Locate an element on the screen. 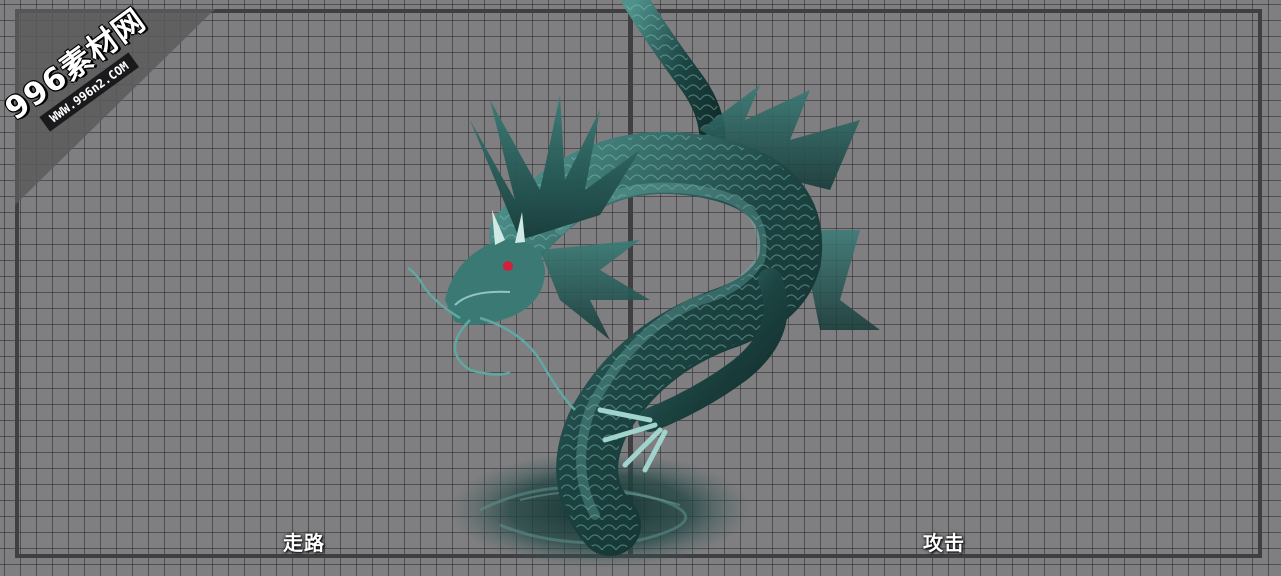 The width and height of the screenshot is (1281, 576). dragon-whisker-right is located at coordinates (527, 363).